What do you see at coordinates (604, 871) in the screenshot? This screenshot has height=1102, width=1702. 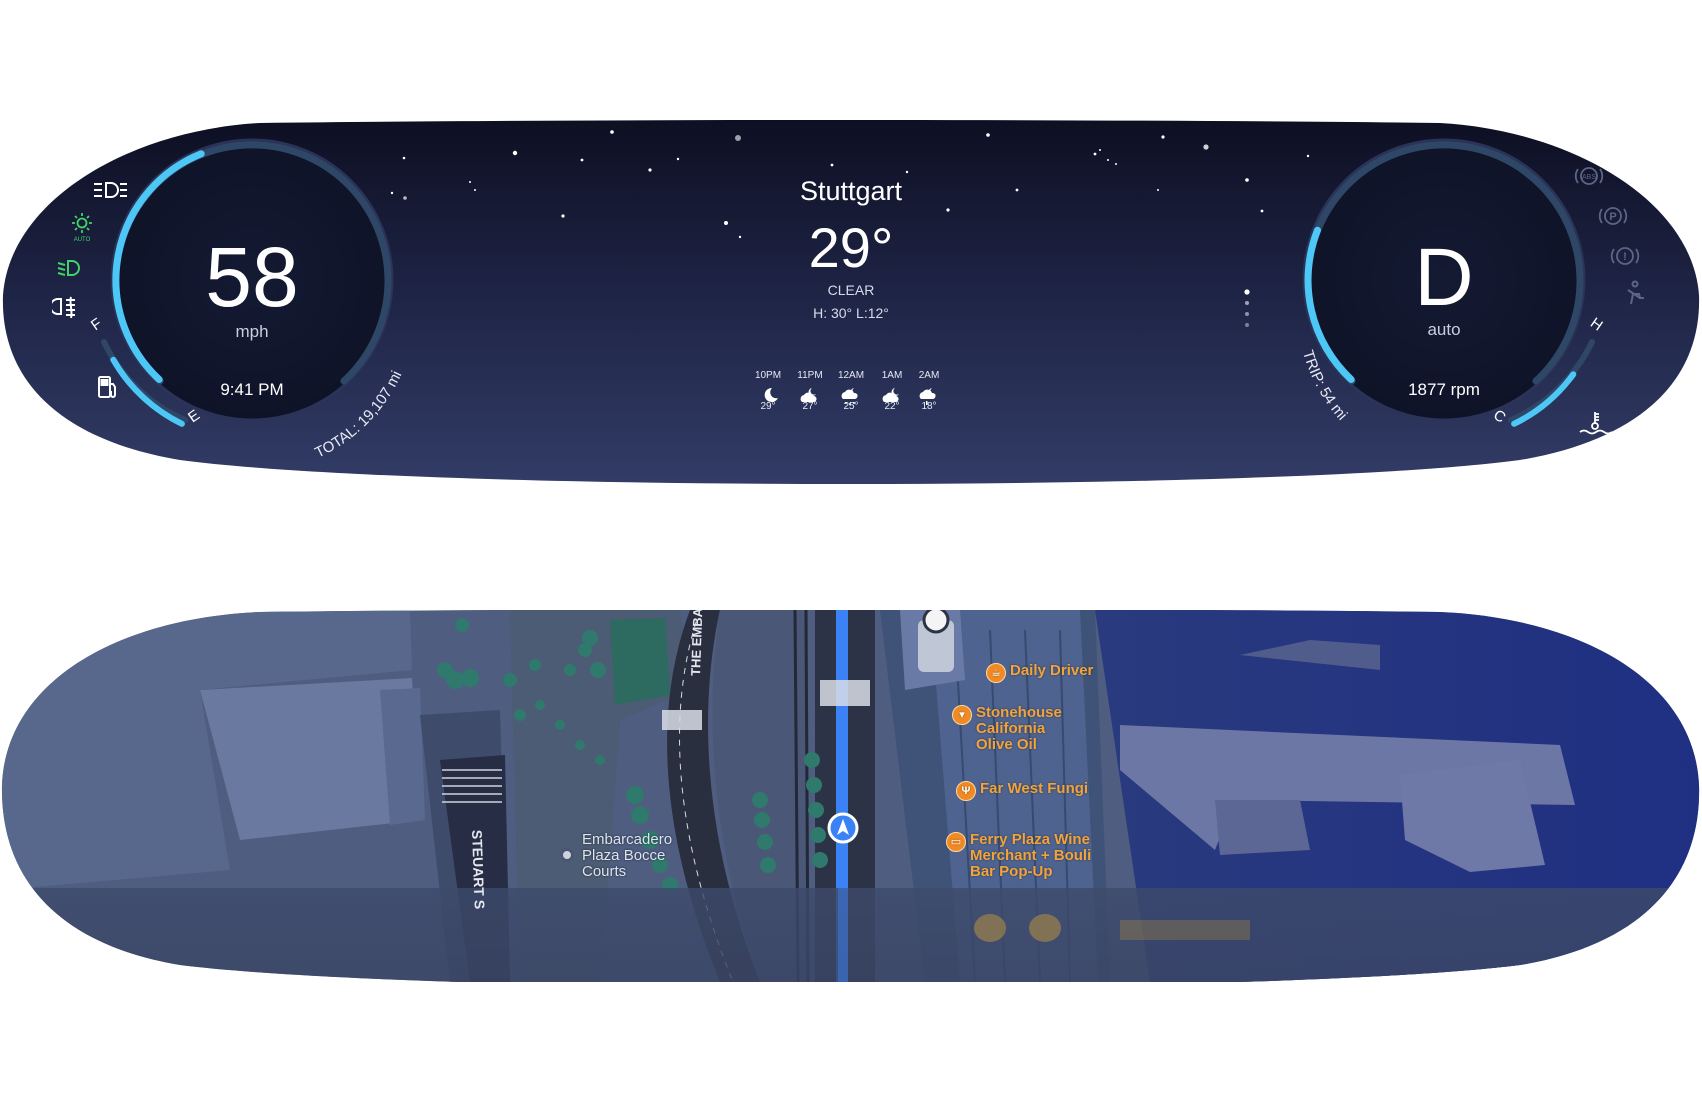 I see `place-label-line: Courts` at bounding box center [604, 871].